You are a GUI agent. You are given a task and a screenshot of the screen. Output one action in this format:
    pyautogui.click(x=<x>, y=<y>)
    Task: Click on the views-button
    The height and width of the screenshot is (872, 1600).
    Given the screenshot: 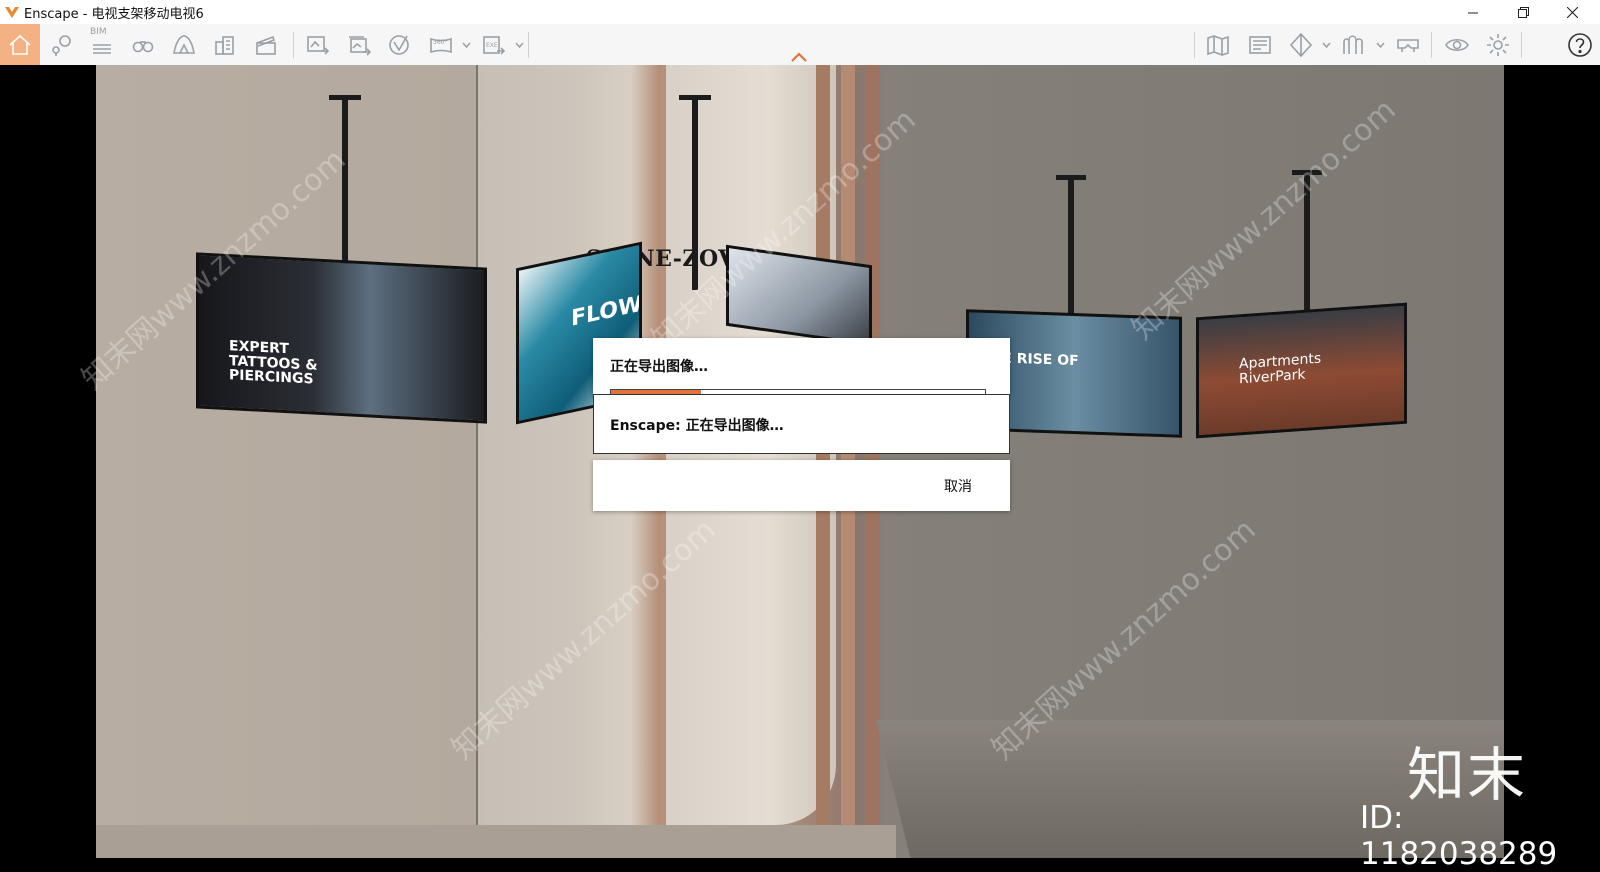 What is the action you would take?
    pyautogui.click(x=62, y=44)
    